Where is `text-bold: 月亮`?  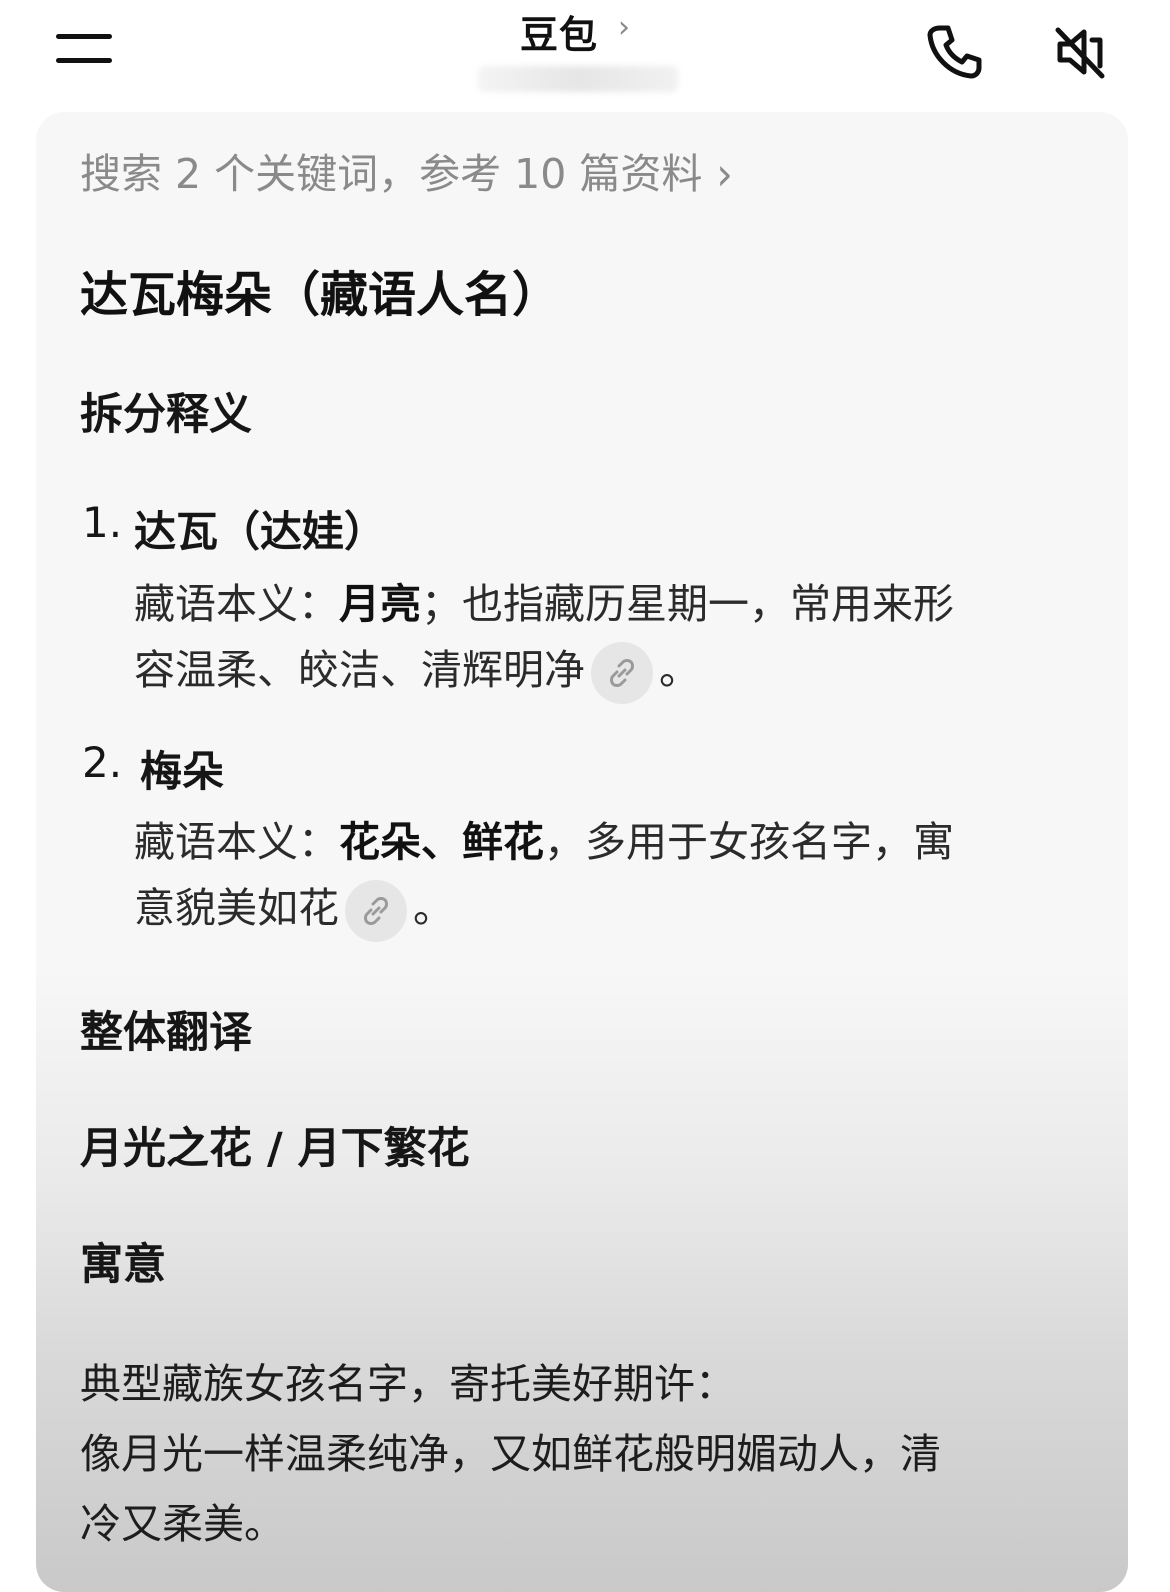
text-bold: 月亮 is located at coordinates (380, 604).